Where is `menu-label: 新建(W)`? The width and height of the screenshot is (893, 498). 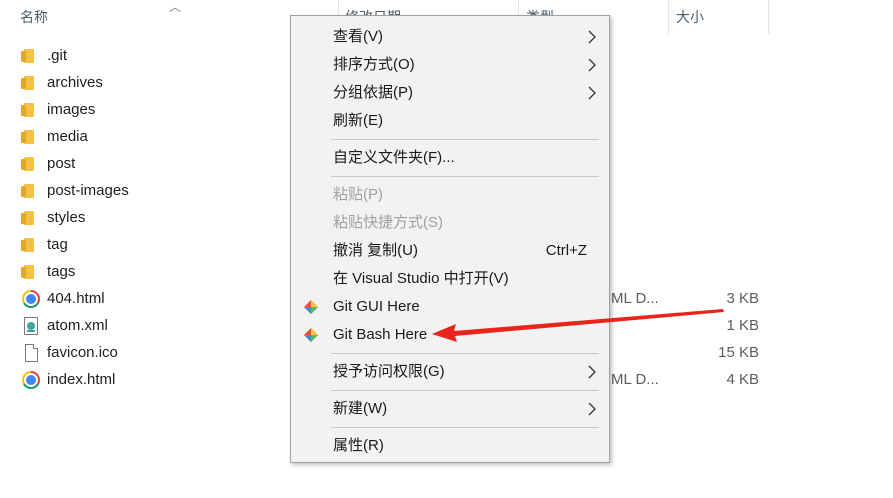 menu-label: 新建(W) is located at coordinates (360, 408).